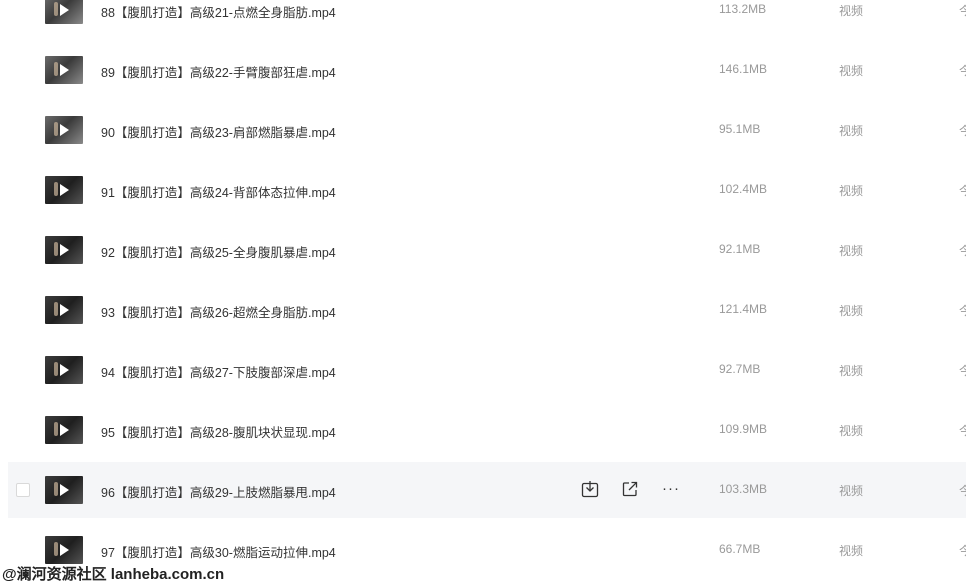 This screenshot has width=966, height=584. What do you see at coordinates (740, 249) in the screenshot?
I see `file-size: 92.1MB` at bounding box center [740, 249].